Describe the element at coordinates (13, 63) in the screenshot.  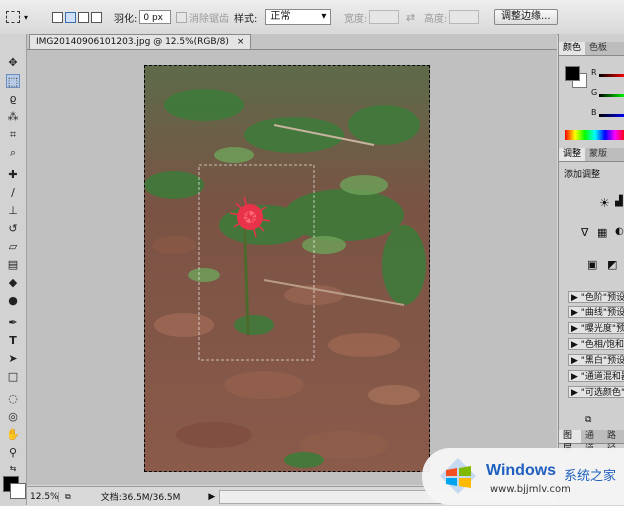
I see `move-tool-icon: ✥` at that location.